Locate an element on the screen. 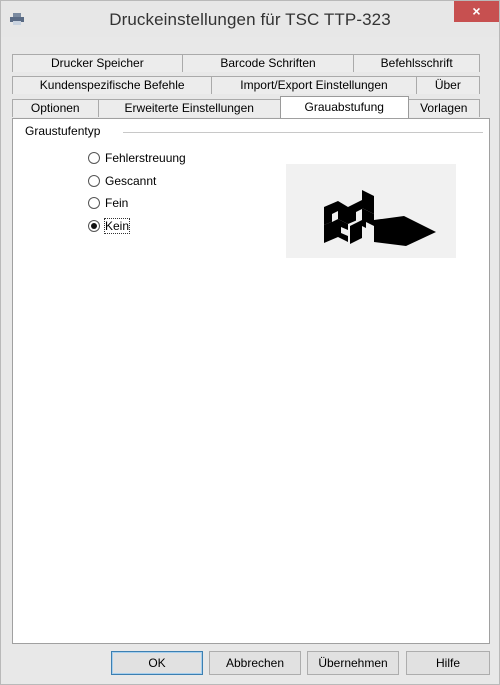 This screenshot has height=685, width=500. tab-ueber: Über is located at coordinates (447, 85).